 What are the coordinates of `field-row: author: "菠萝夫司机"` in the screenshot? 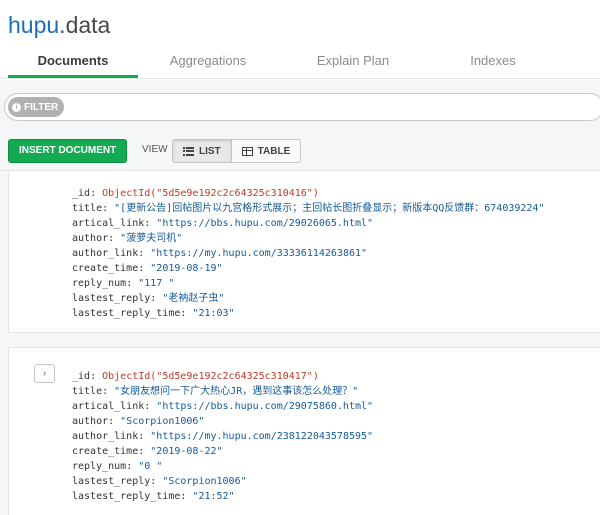 It's located at (127, 238).